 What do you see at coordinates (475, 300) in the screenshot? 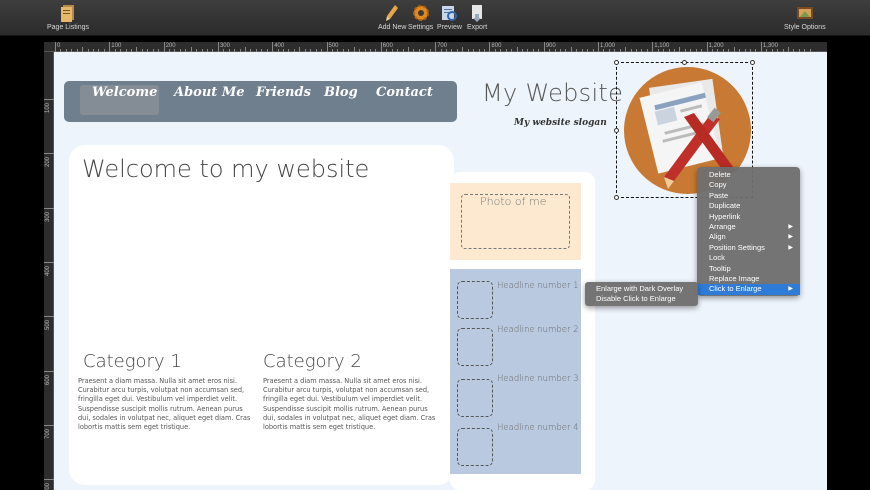
I see `headline-1-thumbnail` at bounding box center [475, 300].